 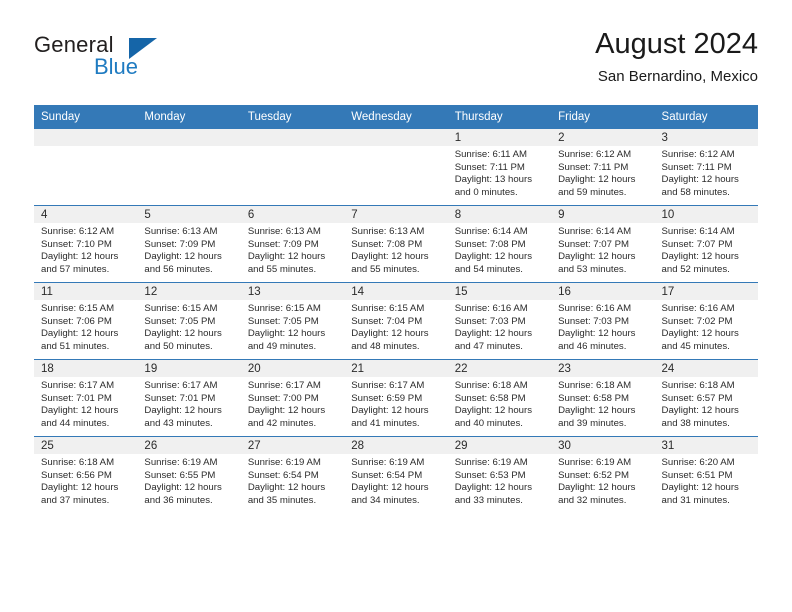 I want to click on weekday-header-wednesday: Wednesday, so click(x=396, y=117).